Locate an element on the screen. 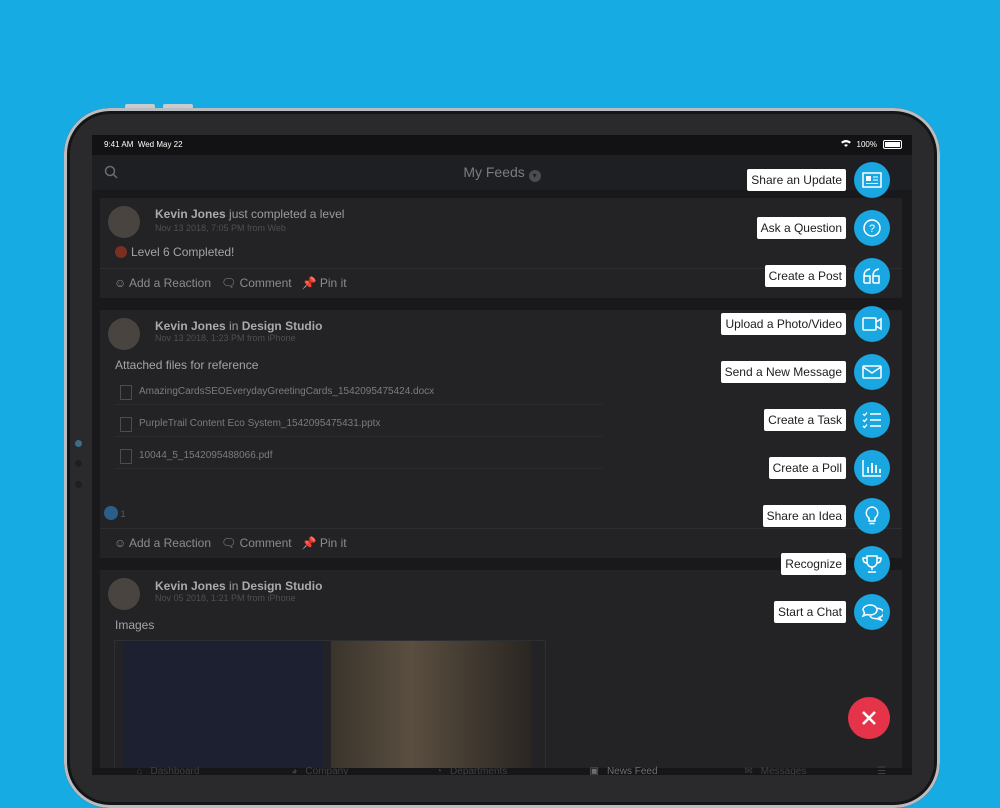 The width and height of the screenshot is (1000, 808). fab-label: Create a Poll is located at coordinates (807, 468).